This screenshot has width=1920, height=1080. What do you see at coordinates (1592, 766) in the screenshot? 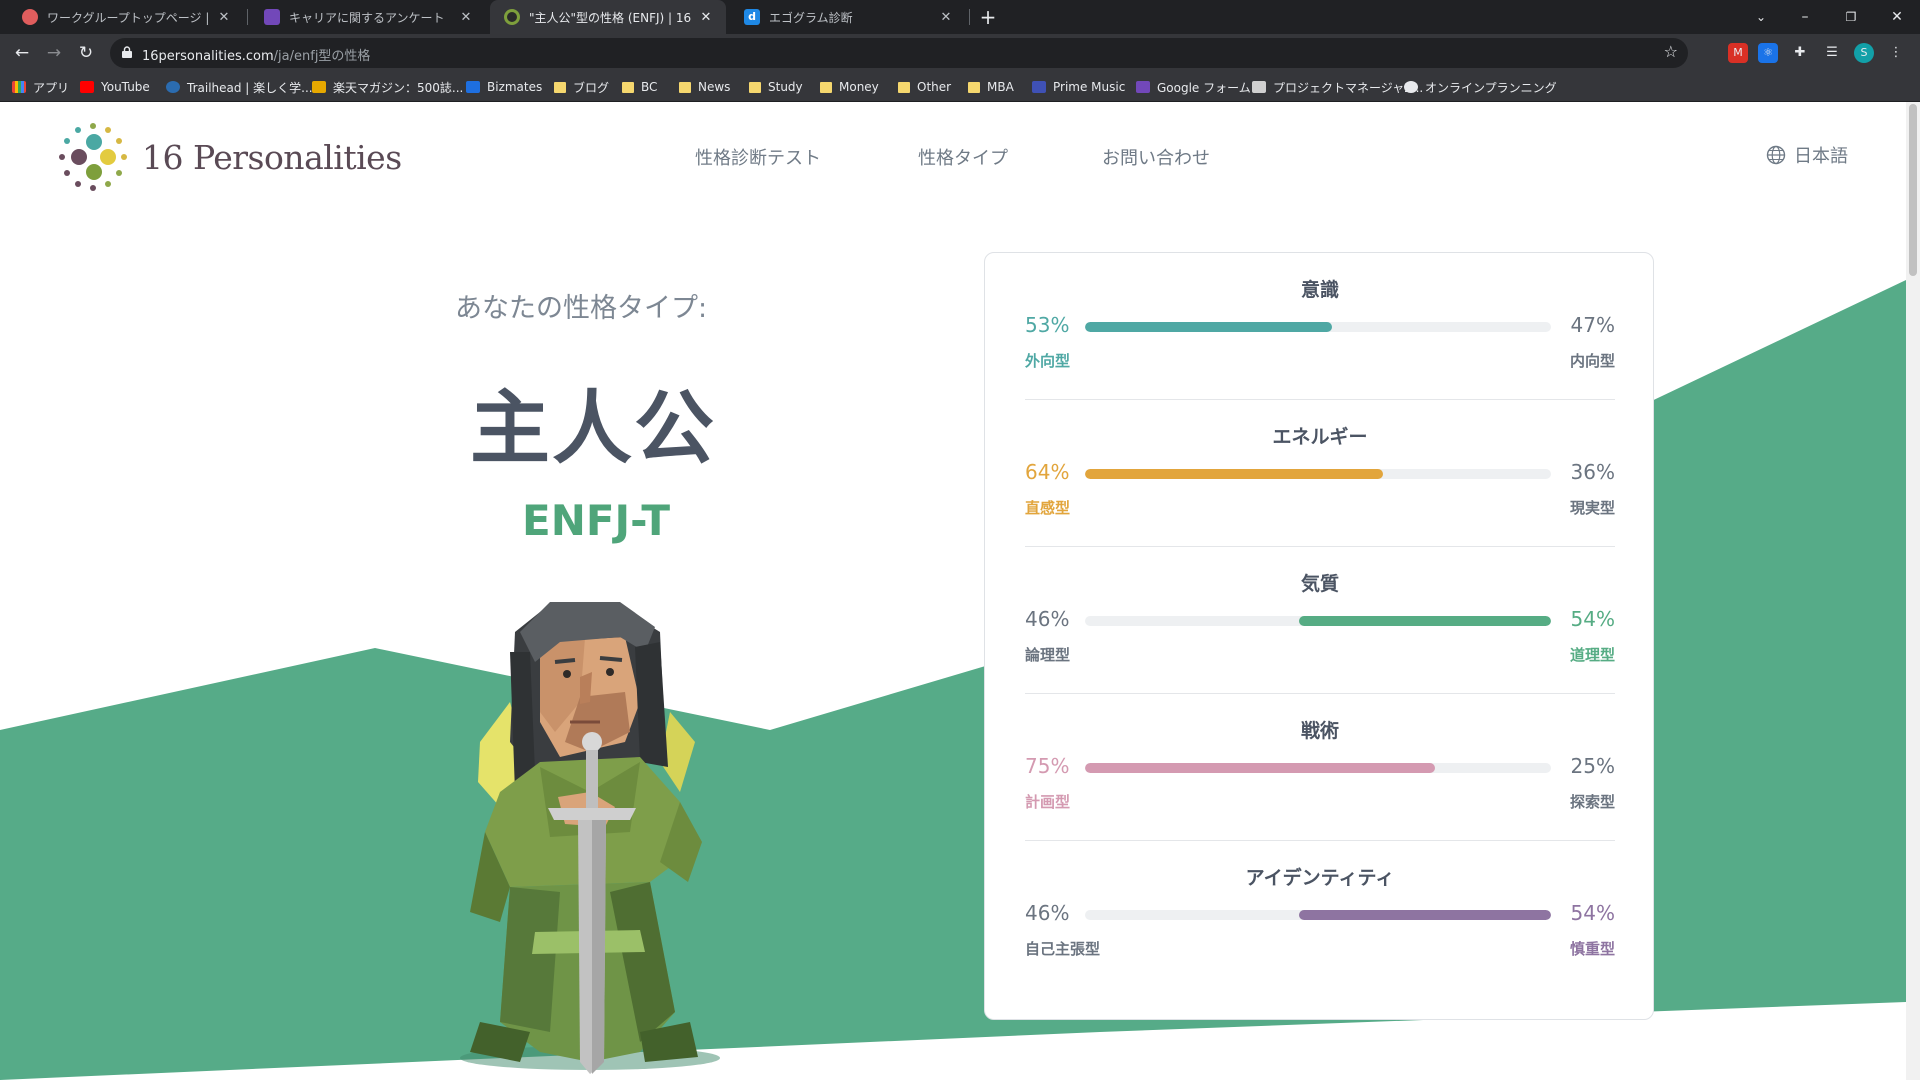
I see `trait-right-percent: 25%` at bounding box center [1592, 766].